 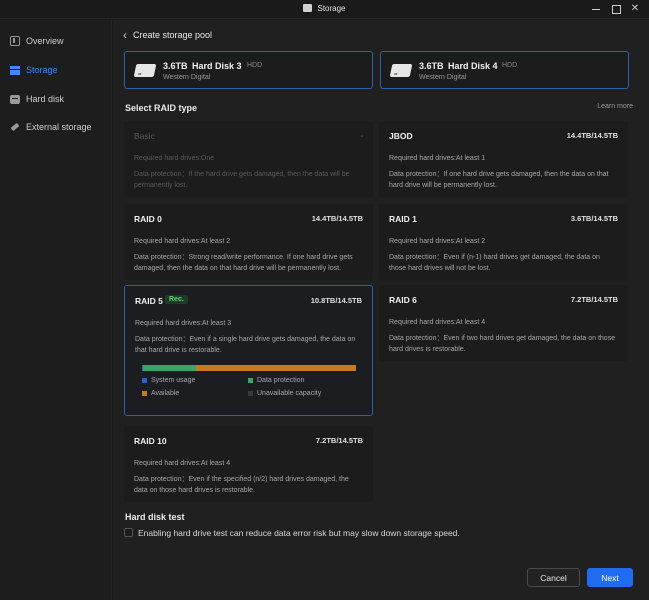 I want to click on sidebar-item-hard-disk: Hard disk, so click(x=56, y=99).